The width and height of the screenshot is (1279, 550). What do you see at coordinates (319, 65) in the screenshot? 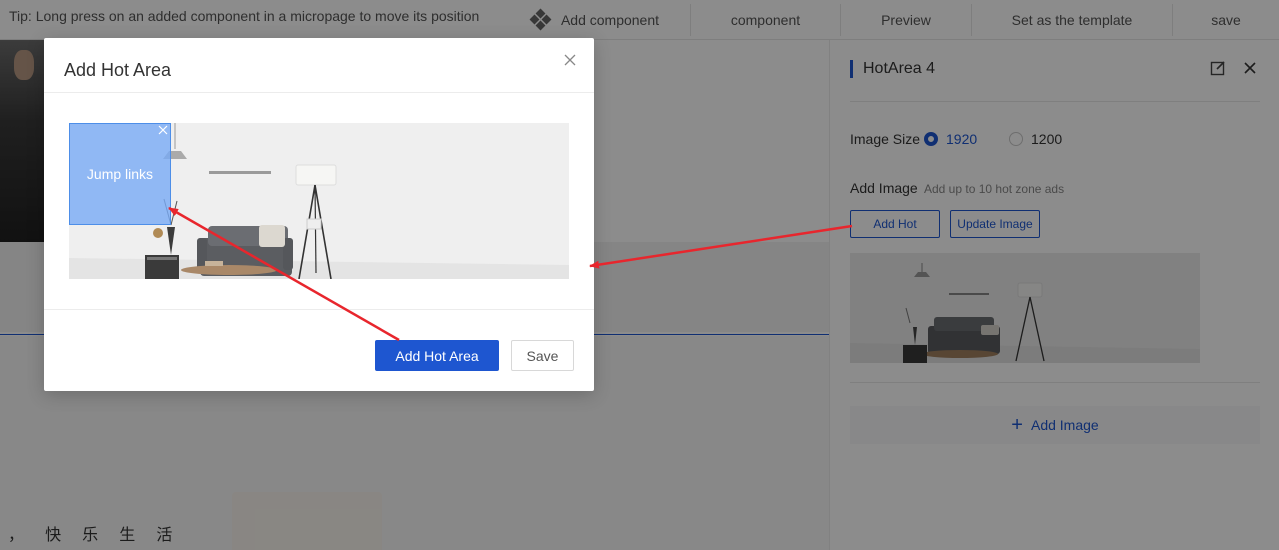
I see `modal-header: Add Hot Area` at bounding box center [319, 65].